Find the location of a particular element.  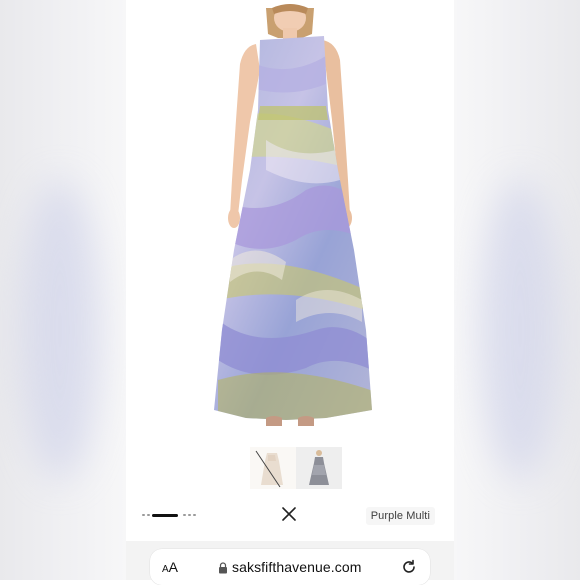

reload-icon is located at coordinates (409, 567).